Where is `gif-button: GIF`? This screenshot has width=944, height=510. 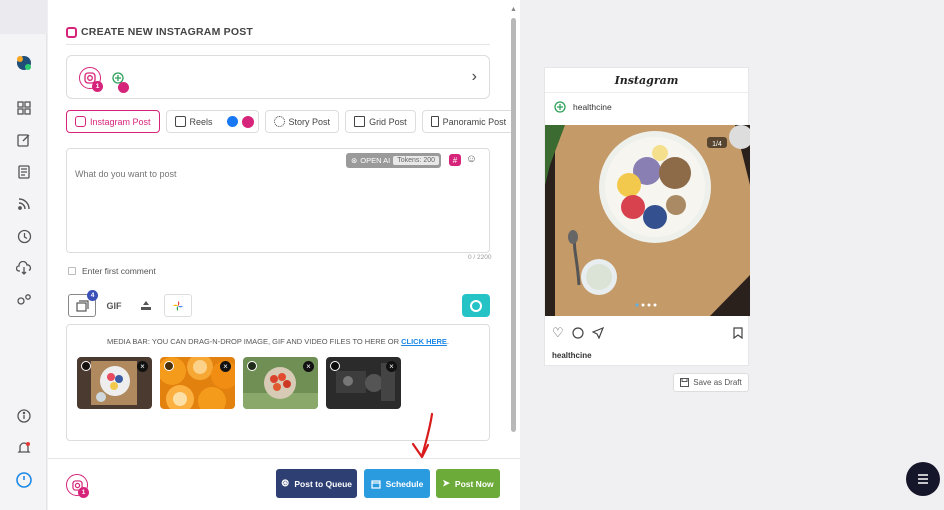
gif-button: GIF is located at coordinates (114, 305).